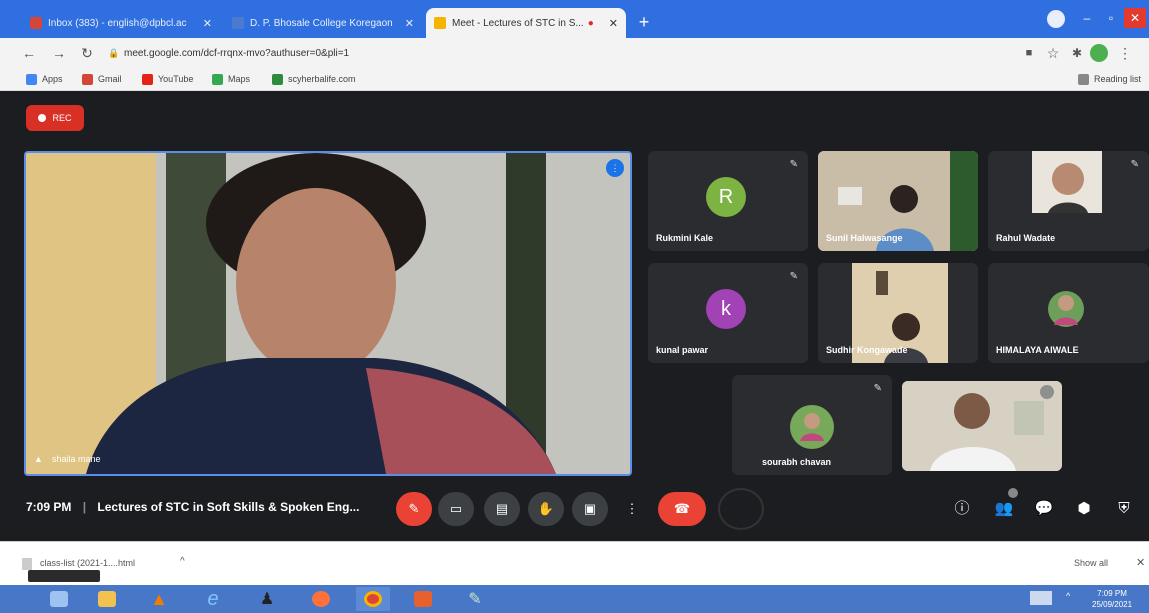 The width and height of the screenshot is (1149, 613). I want to click on camera-icon: ■, so click(1029, 53).